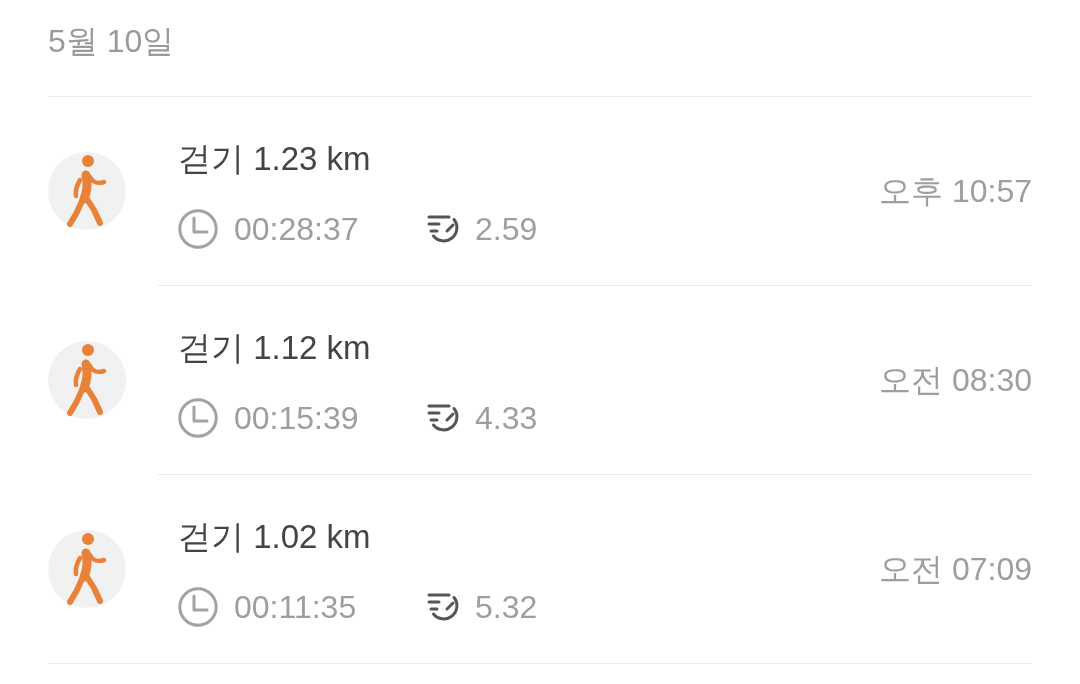  What do you see at coordinates (295, 607) in the screenshot?
I see `duration-text: 00:11:35` at bounding box center [295, 607].